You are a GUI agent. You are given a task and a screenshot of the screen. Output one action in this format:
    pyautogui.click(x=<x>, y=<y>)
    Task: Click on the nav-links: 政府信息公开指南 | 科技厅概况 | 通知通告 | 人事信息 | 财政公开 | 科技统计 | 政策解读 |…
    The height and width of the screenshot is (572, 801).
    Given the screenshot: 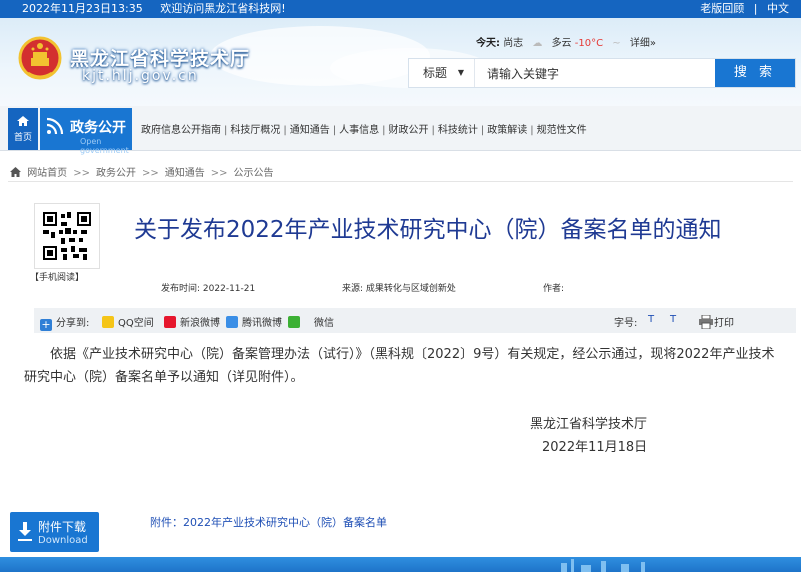 What is the action you would take?
    pyautogui.click(x=364, y=128)
    